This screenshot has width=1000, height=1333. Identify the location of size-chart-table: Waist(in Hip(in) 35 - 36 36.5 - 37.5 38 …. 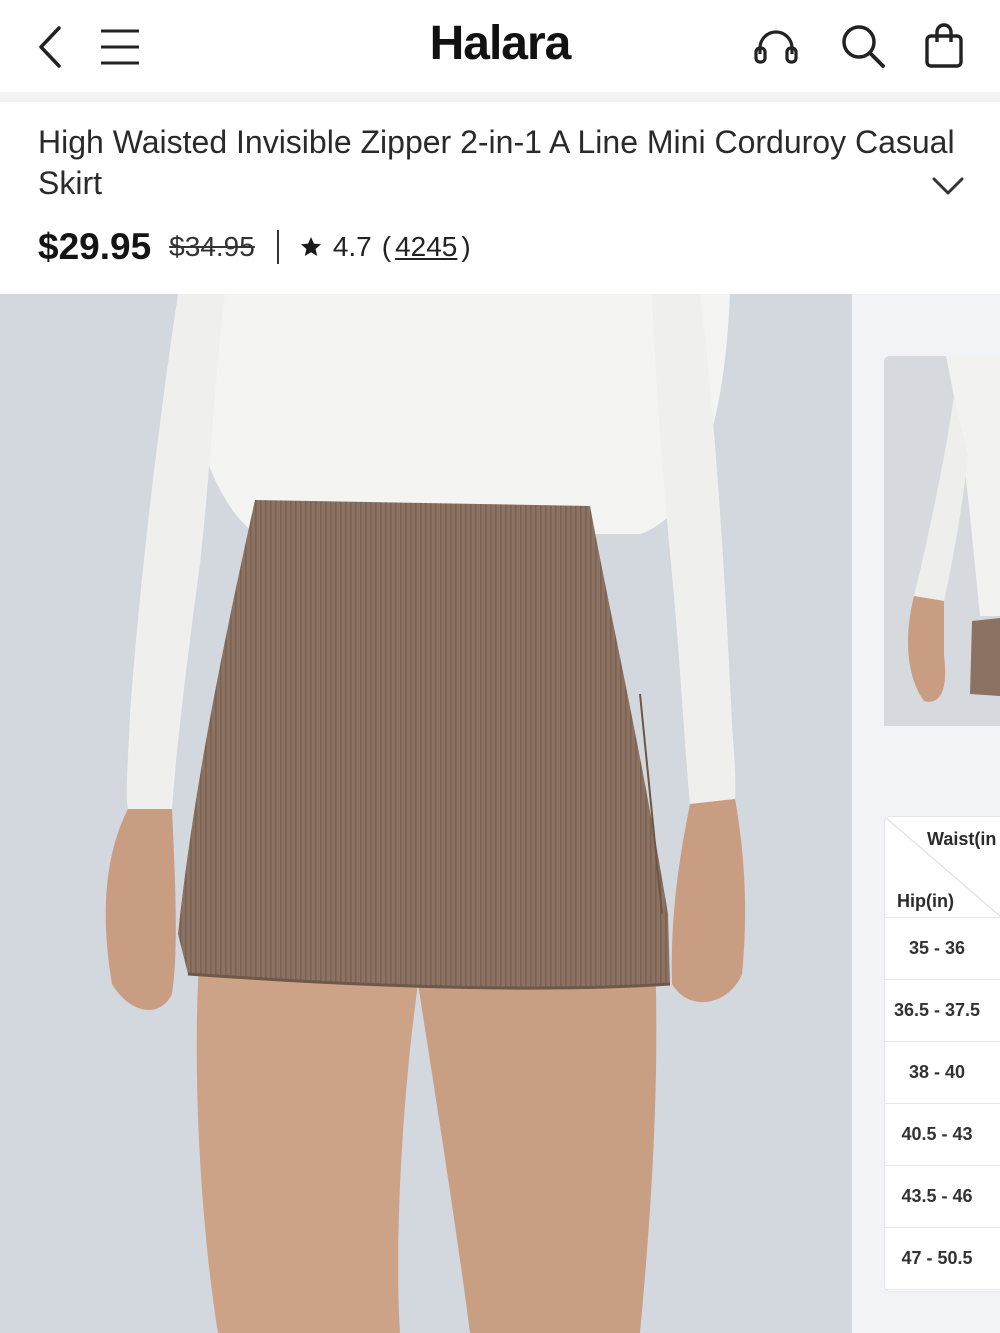
(942, 1054).